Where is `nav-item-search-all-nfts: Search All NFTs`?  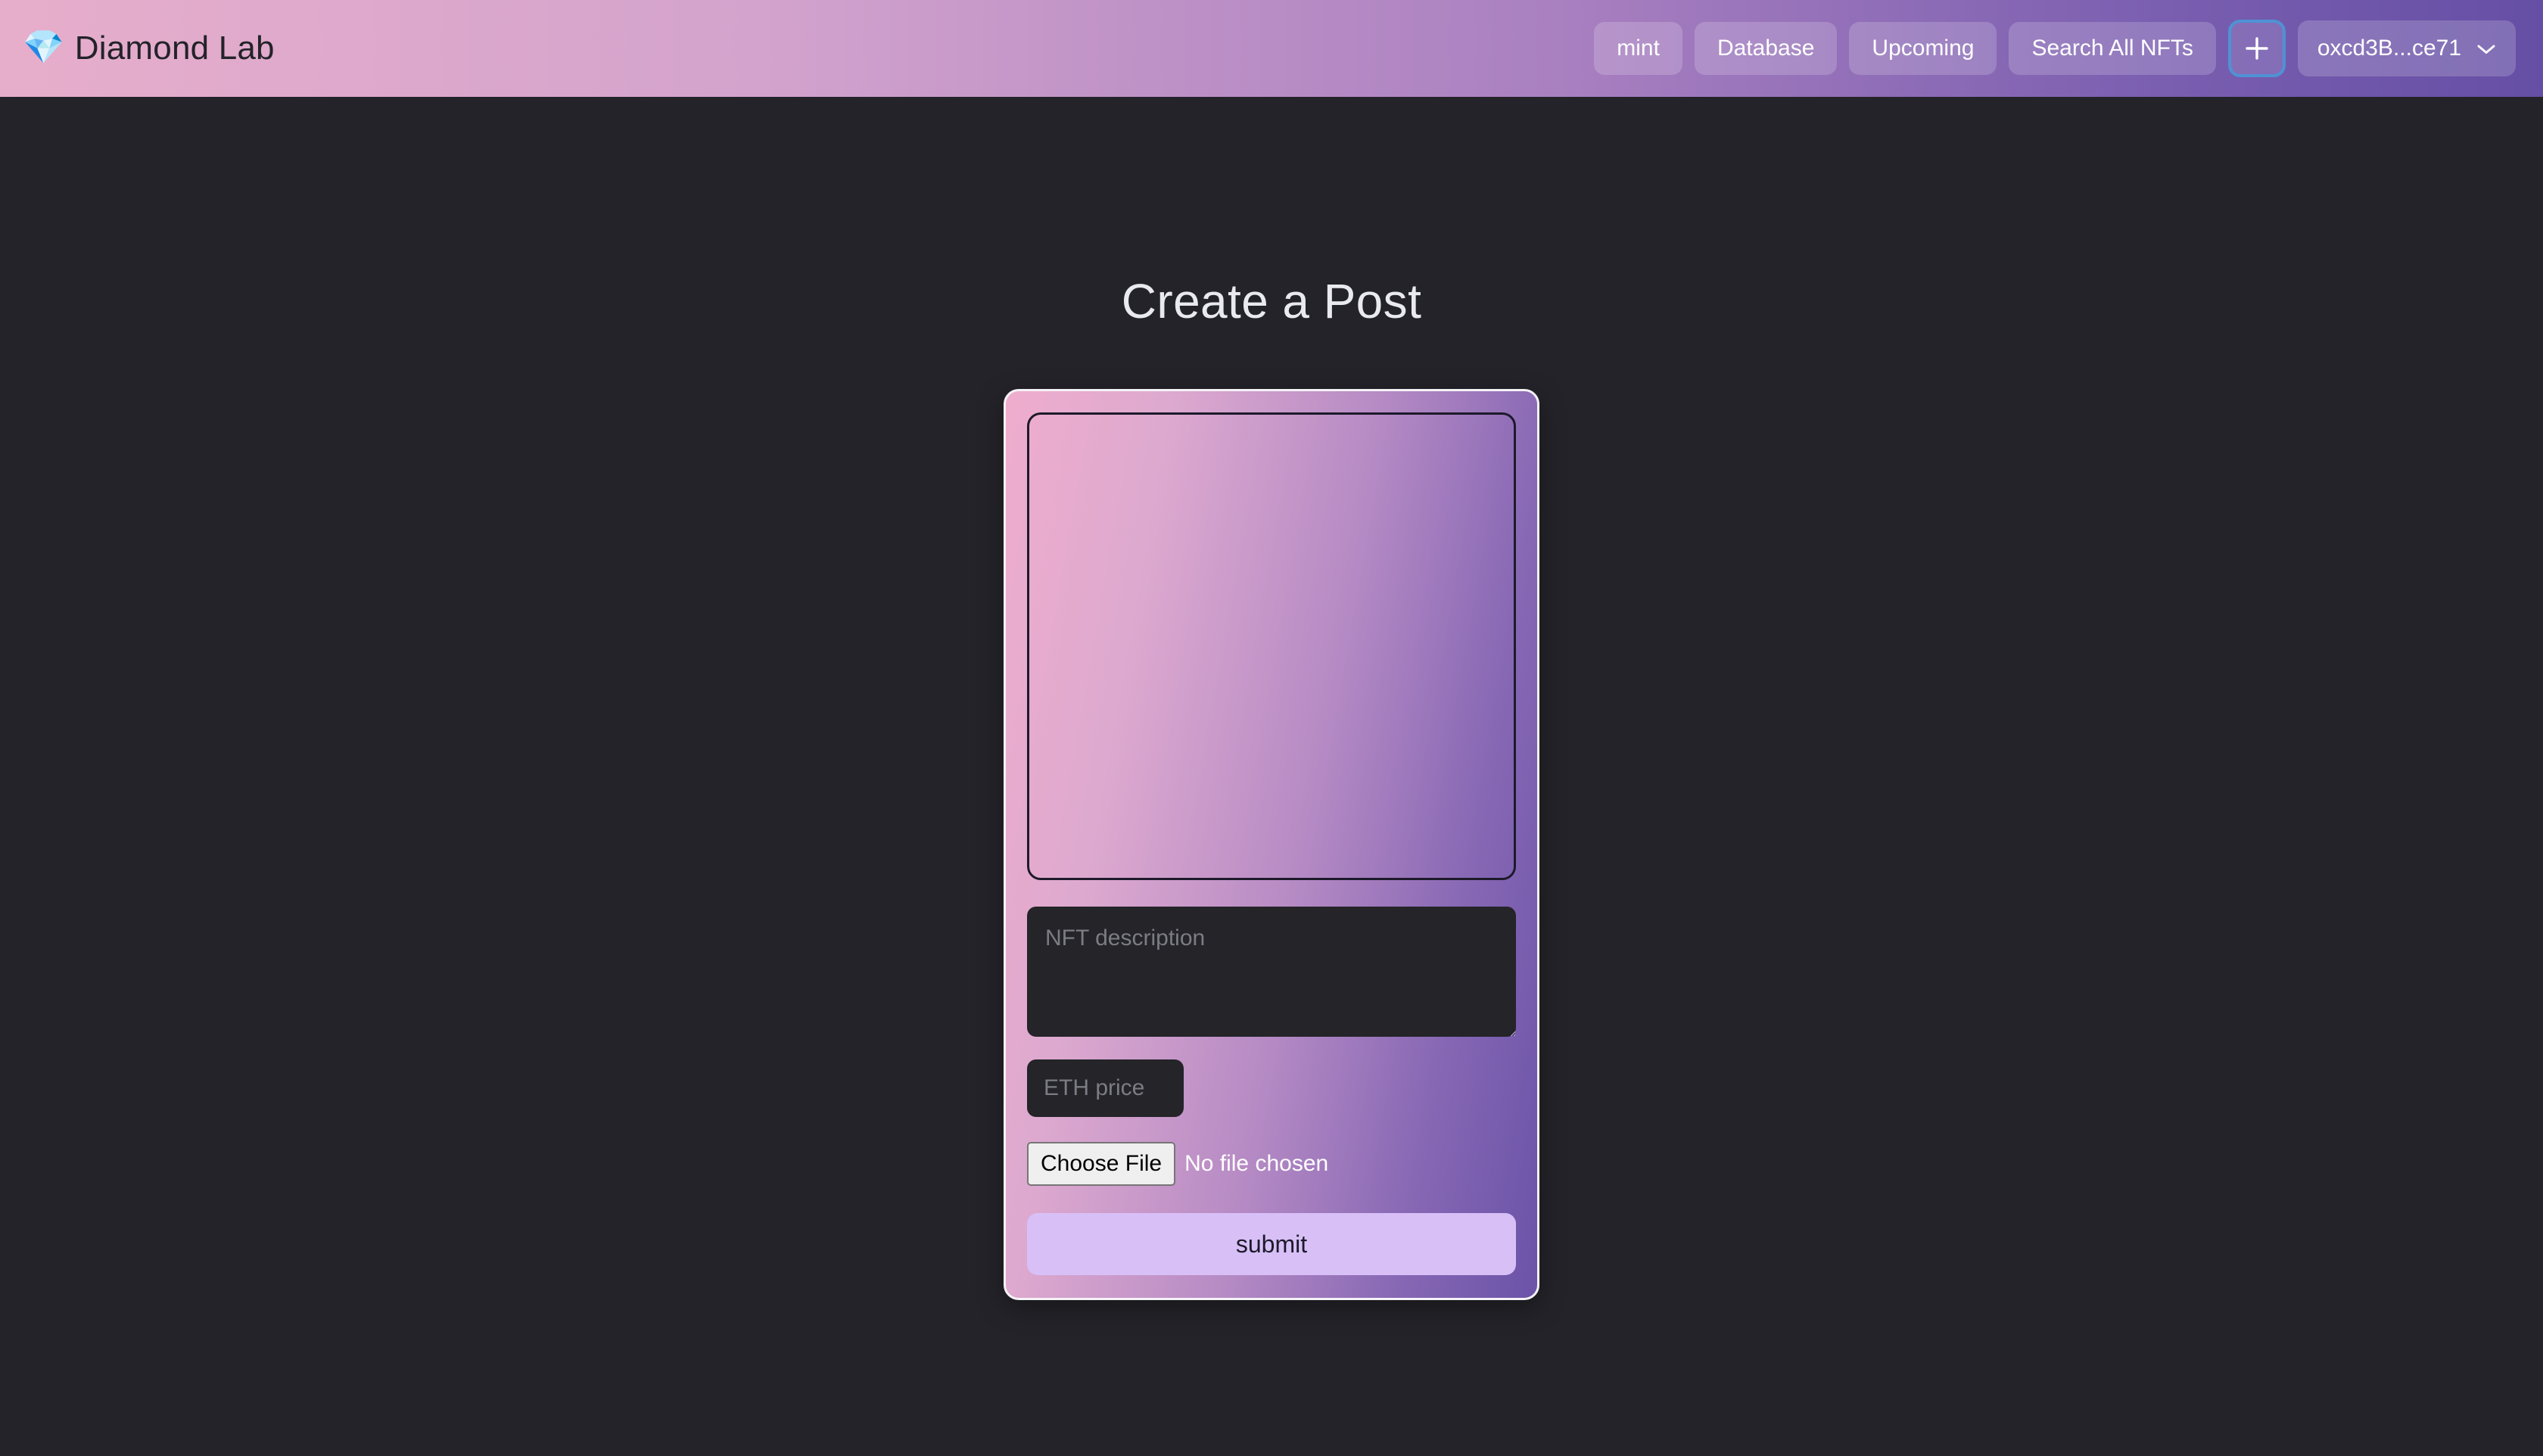 nav-item-search-all-nfts: Search All NFTs is located at coordinates (2112, 48).